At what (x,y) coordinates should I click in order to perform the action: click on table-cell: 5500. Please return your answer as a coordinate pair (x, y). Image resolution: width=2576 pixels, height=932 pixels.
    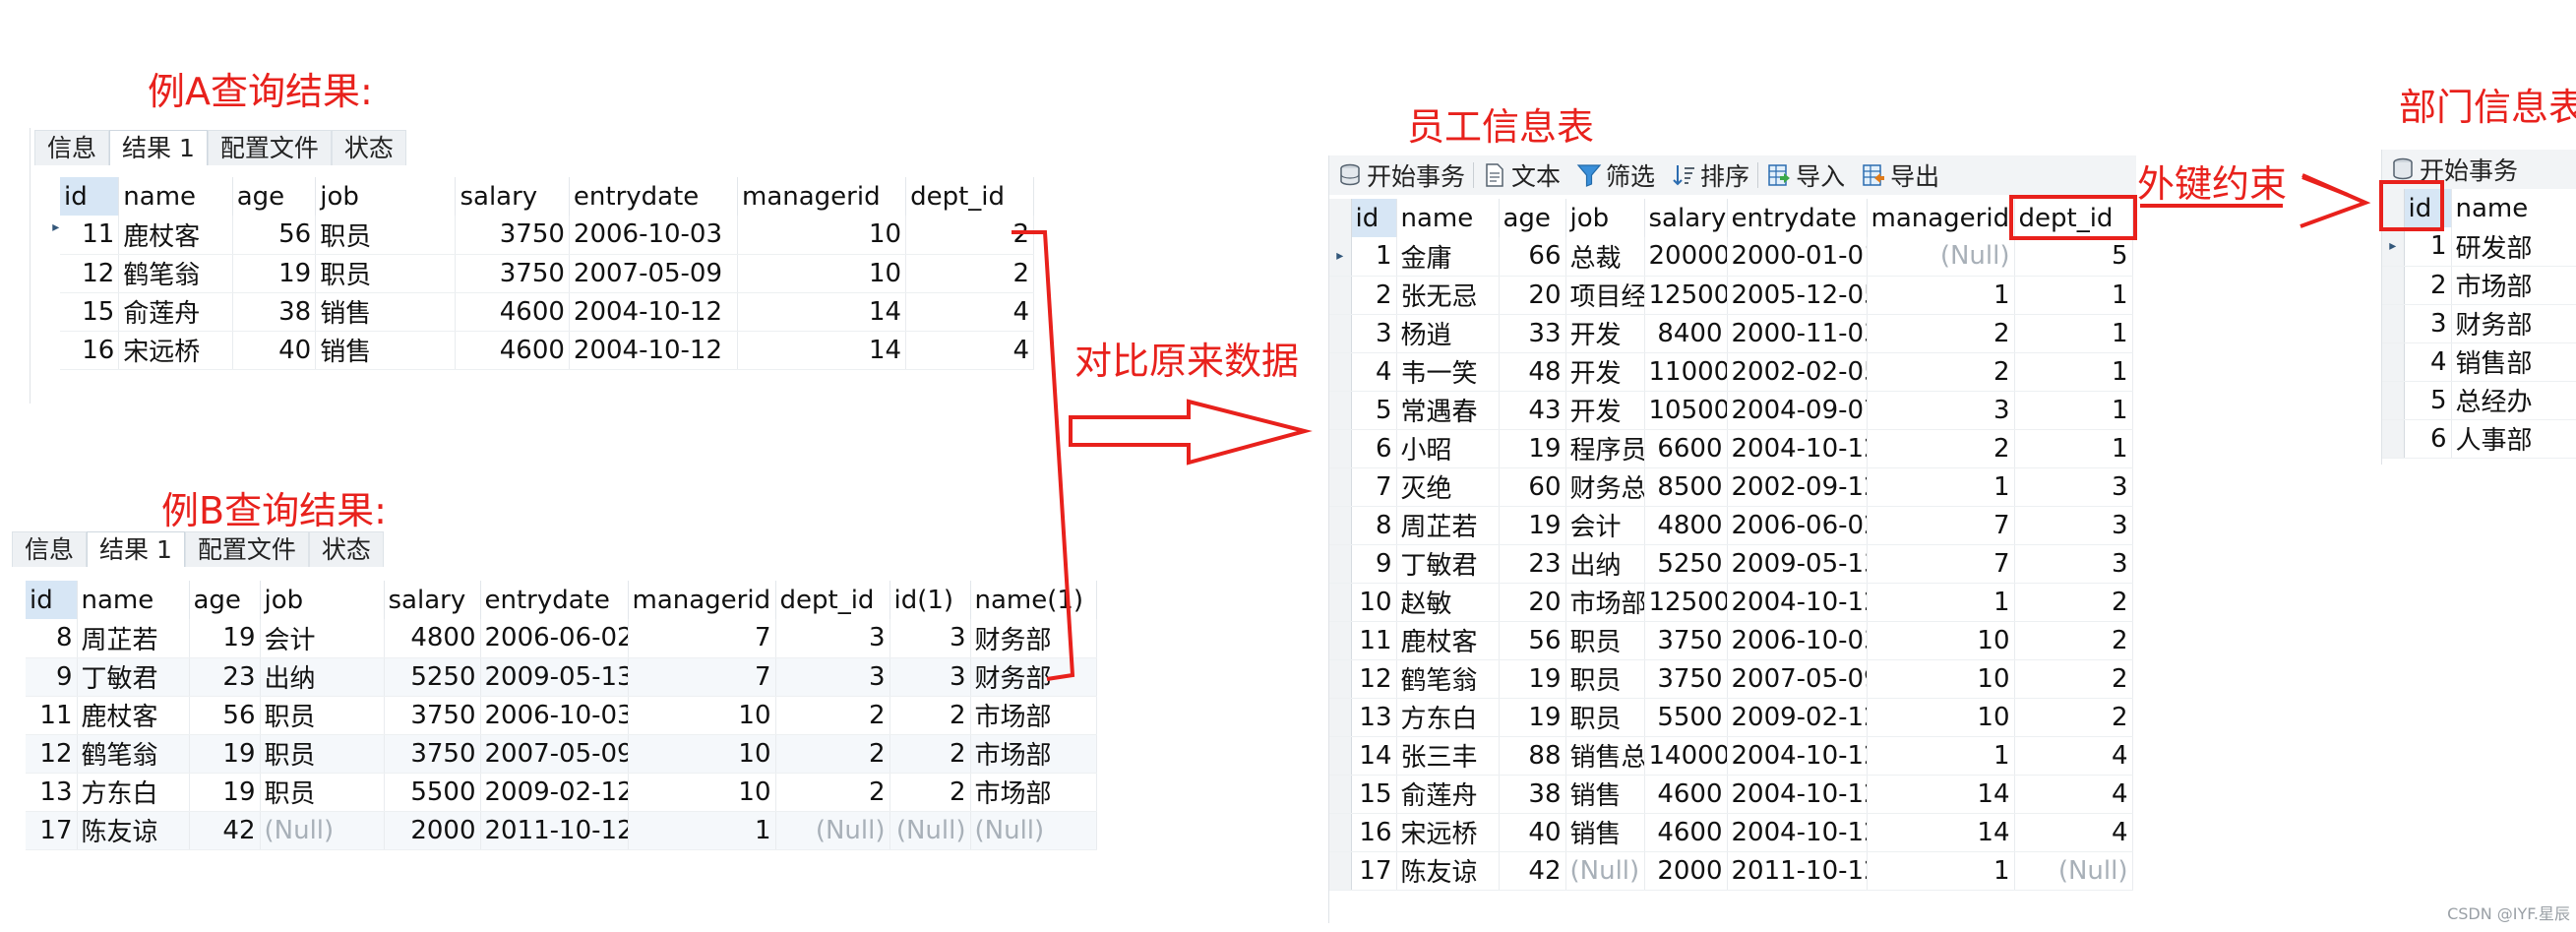
    Looking at the image, I should click on (1686, 717).